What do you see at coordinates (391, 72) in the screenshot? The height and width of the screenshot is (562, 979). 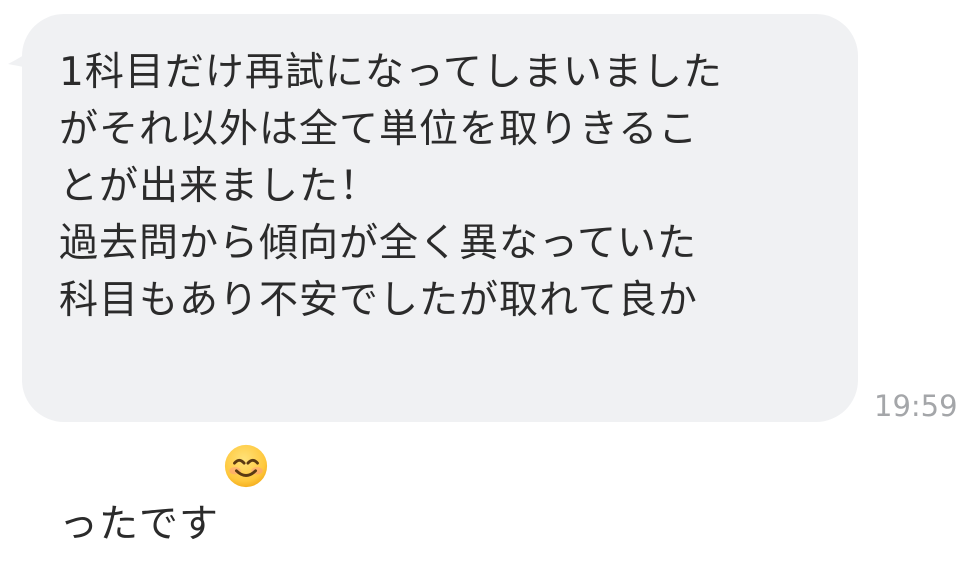 I see `message-line-1: 1科目だけ再試になってしまいました` at bounding box center [391, 72].